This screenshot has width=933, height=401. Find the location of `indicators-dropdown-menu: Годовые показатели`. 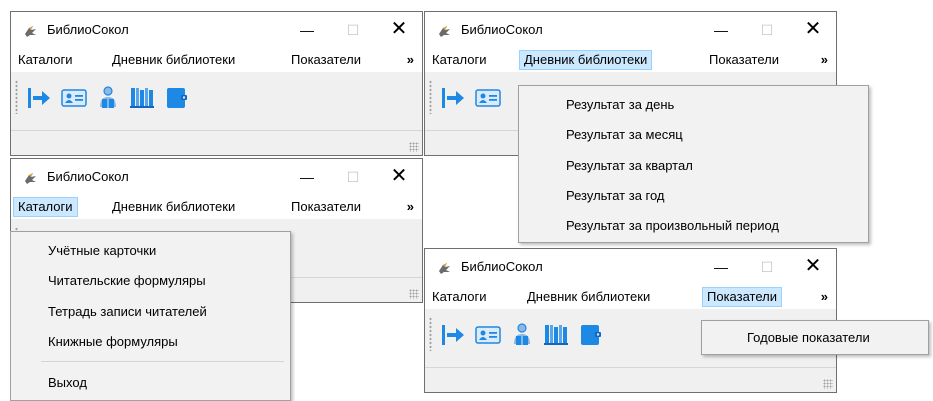

indicators-dropdown-menu: Годовые показатели is located at coordinates (815, 337).